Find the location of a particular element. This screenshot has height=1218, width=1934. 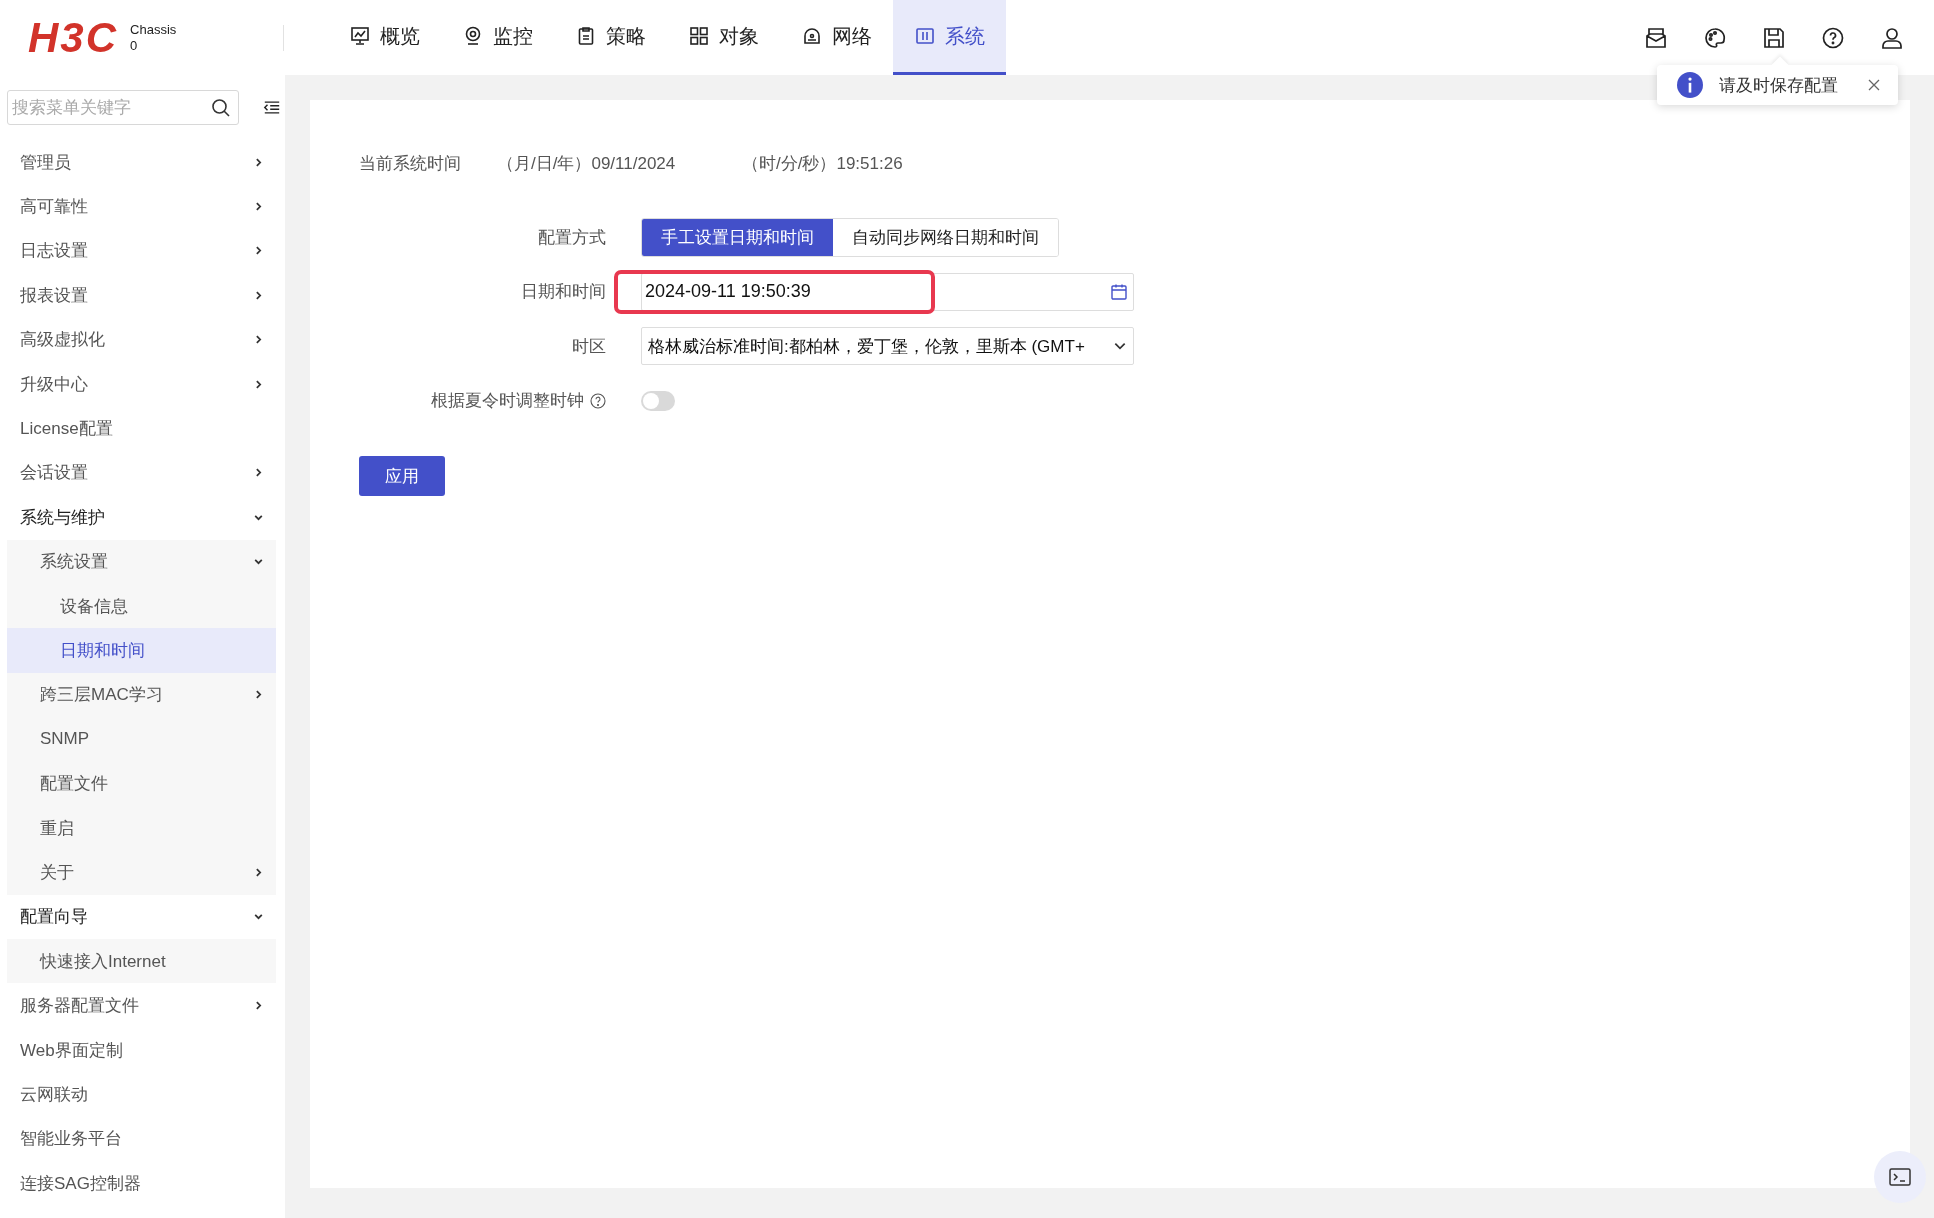

menu-item: 重启 is located at coordinates (141, 828).